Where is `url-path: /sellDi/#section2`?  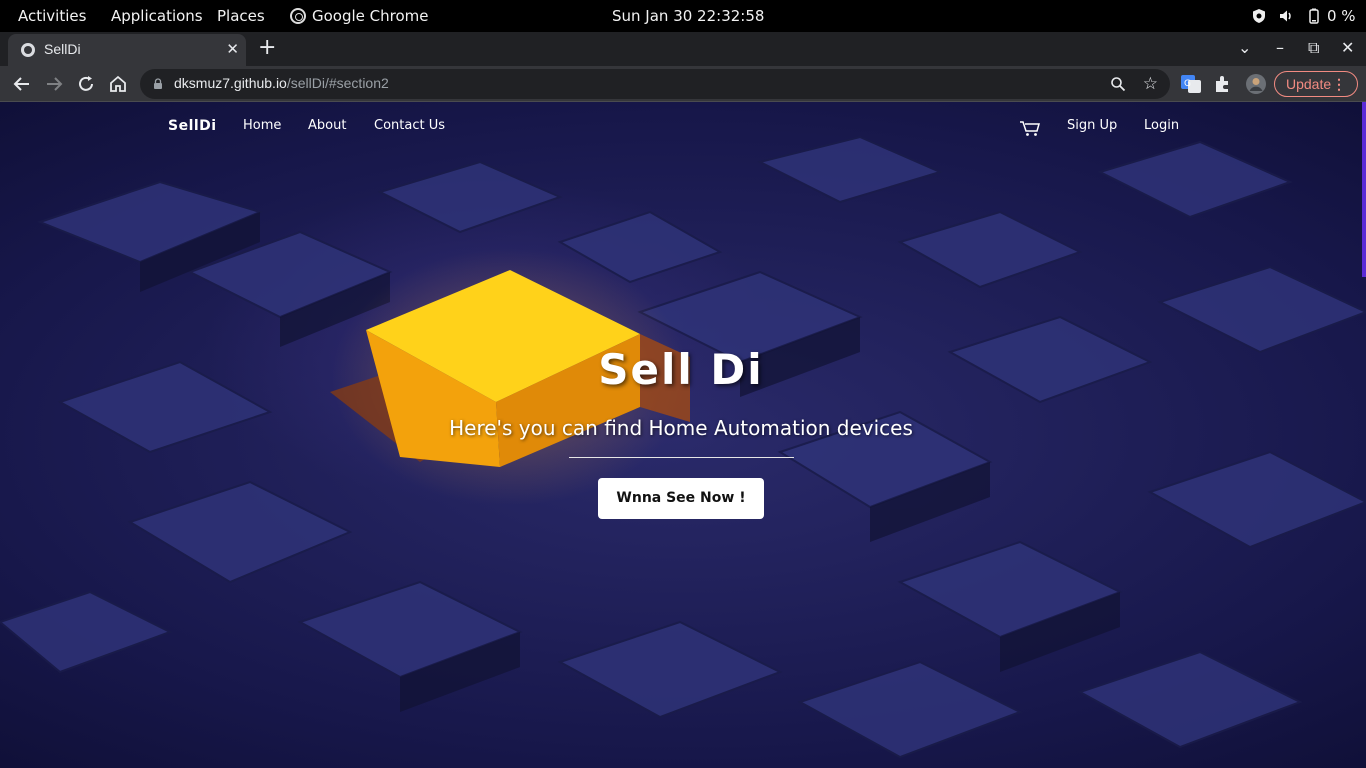
url-path: /sellDi/#section2 is located at coordinates (337, 83).